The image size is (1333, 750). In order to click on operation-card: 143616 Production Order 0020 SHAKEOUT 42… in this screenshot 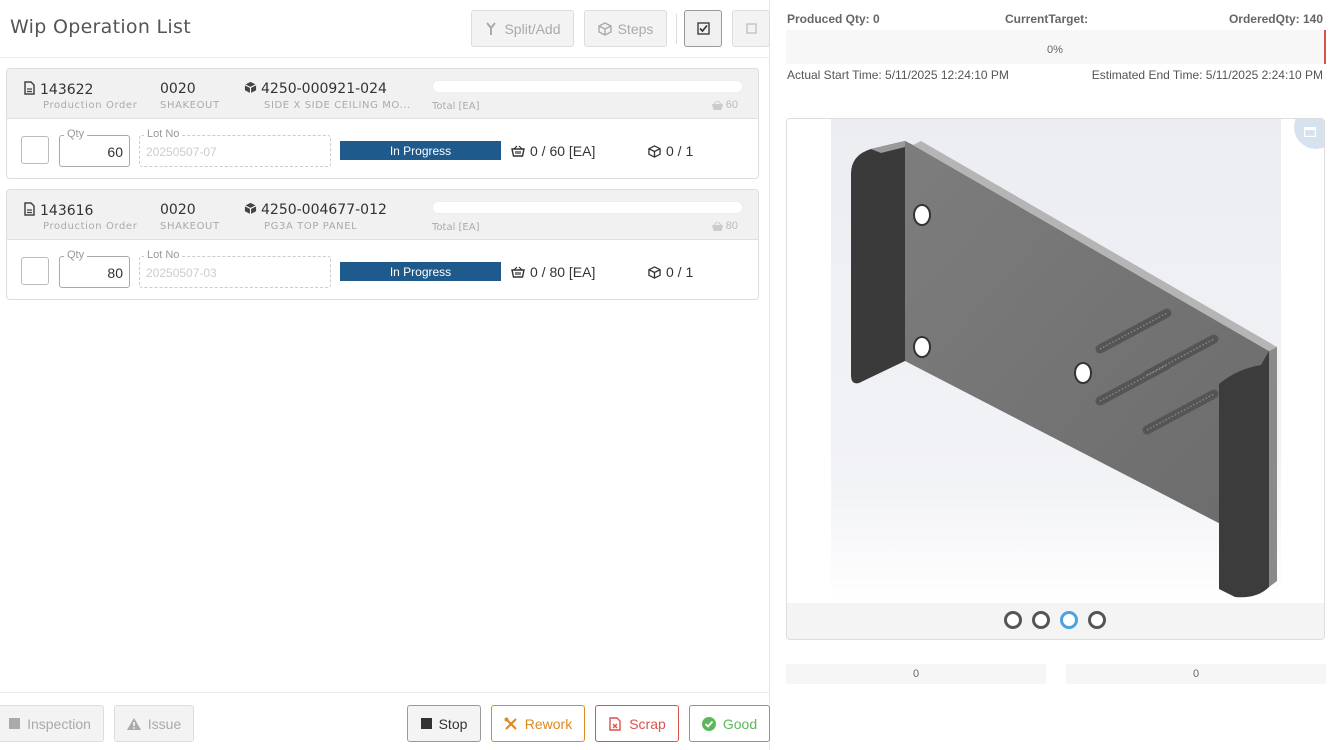, I will do `click(382, 244)`.